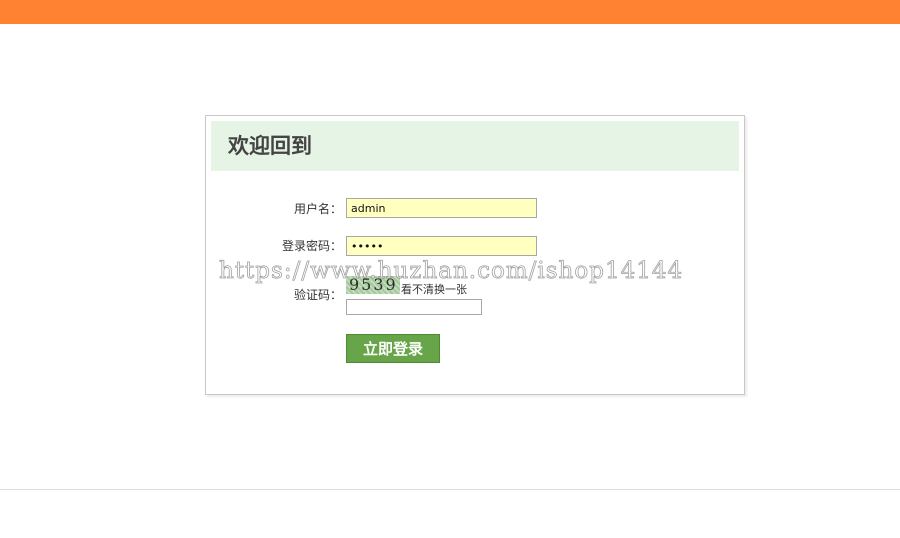  What do you see at coordinates (311, 246) in the screenshot?
I see `password-label: 登录密码：` at bounding box center [311, 246].